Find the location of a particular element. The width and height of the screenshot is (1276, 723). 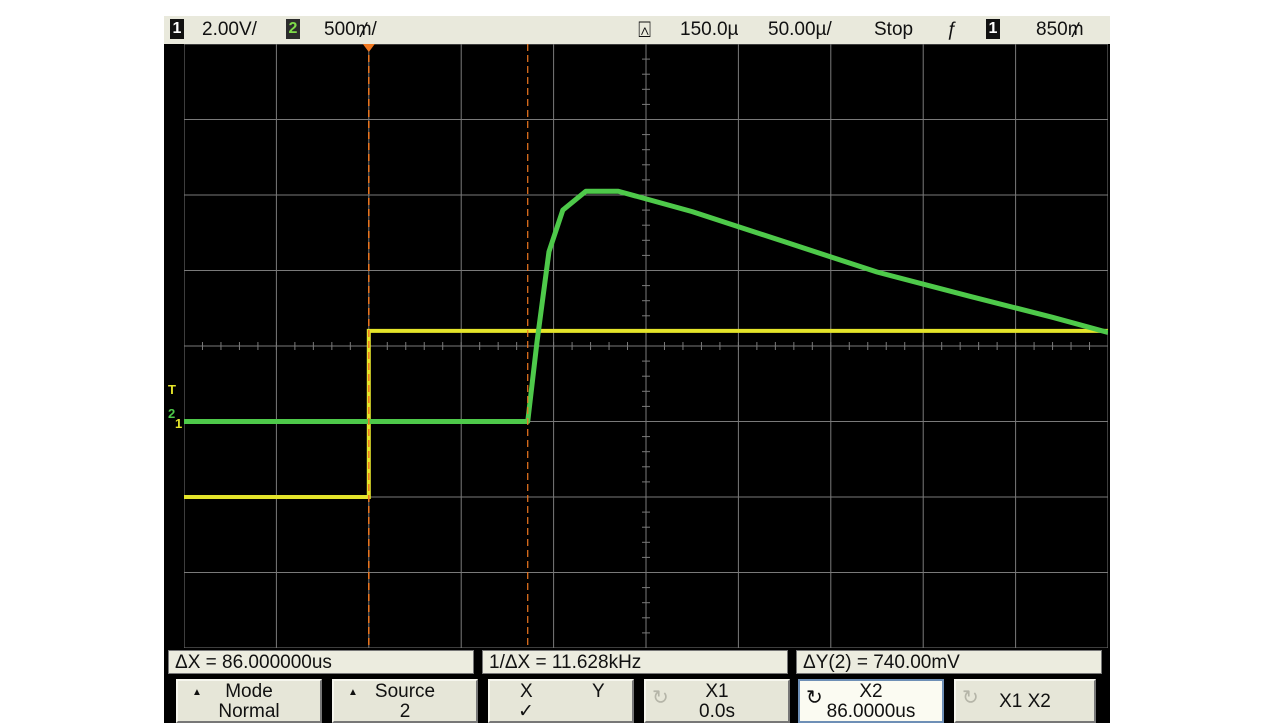

trigger-source-indicator: 1 is located at coordinates (993, 29).